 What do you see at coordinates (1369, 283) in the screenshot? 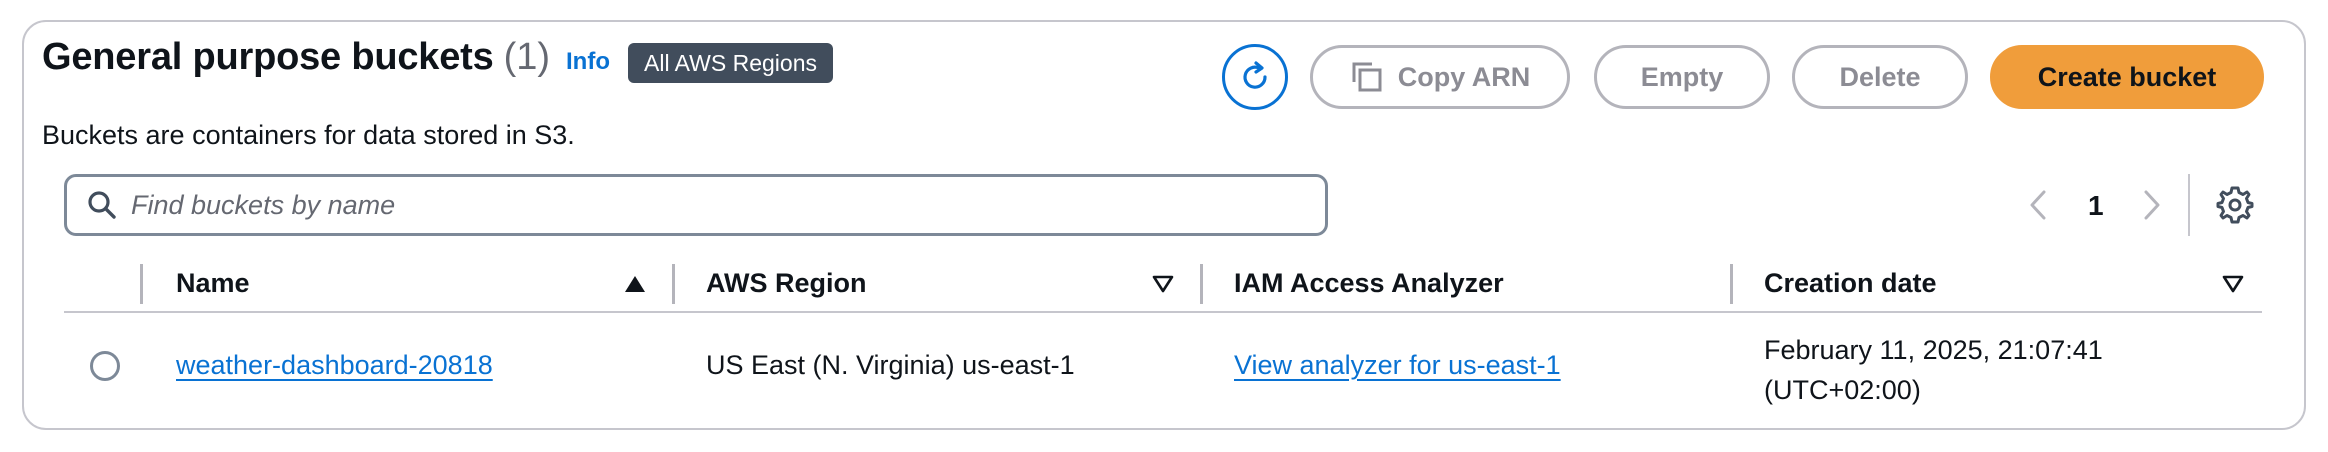
I see `column-header-access-analyzer: IAM Access Analyzer` at bounding box center [1369, 283].